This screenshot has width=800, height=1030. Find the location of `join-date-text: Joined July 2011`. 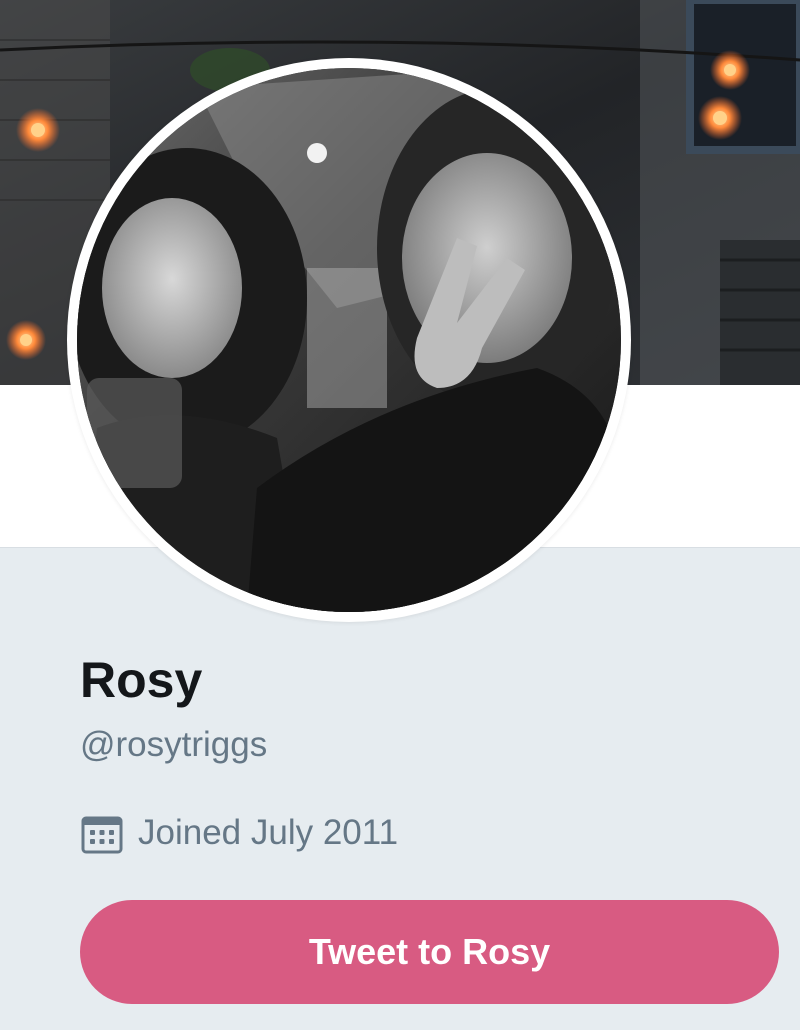

join-date-text: Joined July 2011 is located at coordinates (268, 832).